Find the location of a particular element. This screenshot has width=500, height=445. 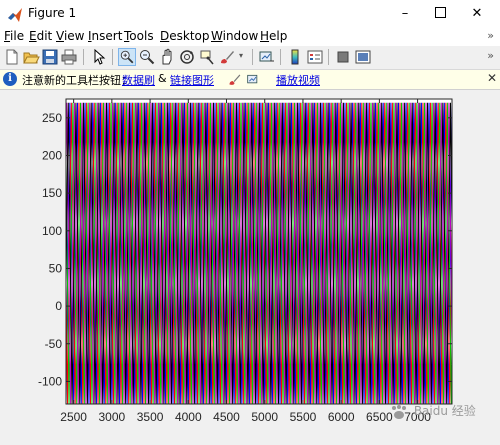

brush-dropdown-icon: ▾ is located at coordinates (241, 55).